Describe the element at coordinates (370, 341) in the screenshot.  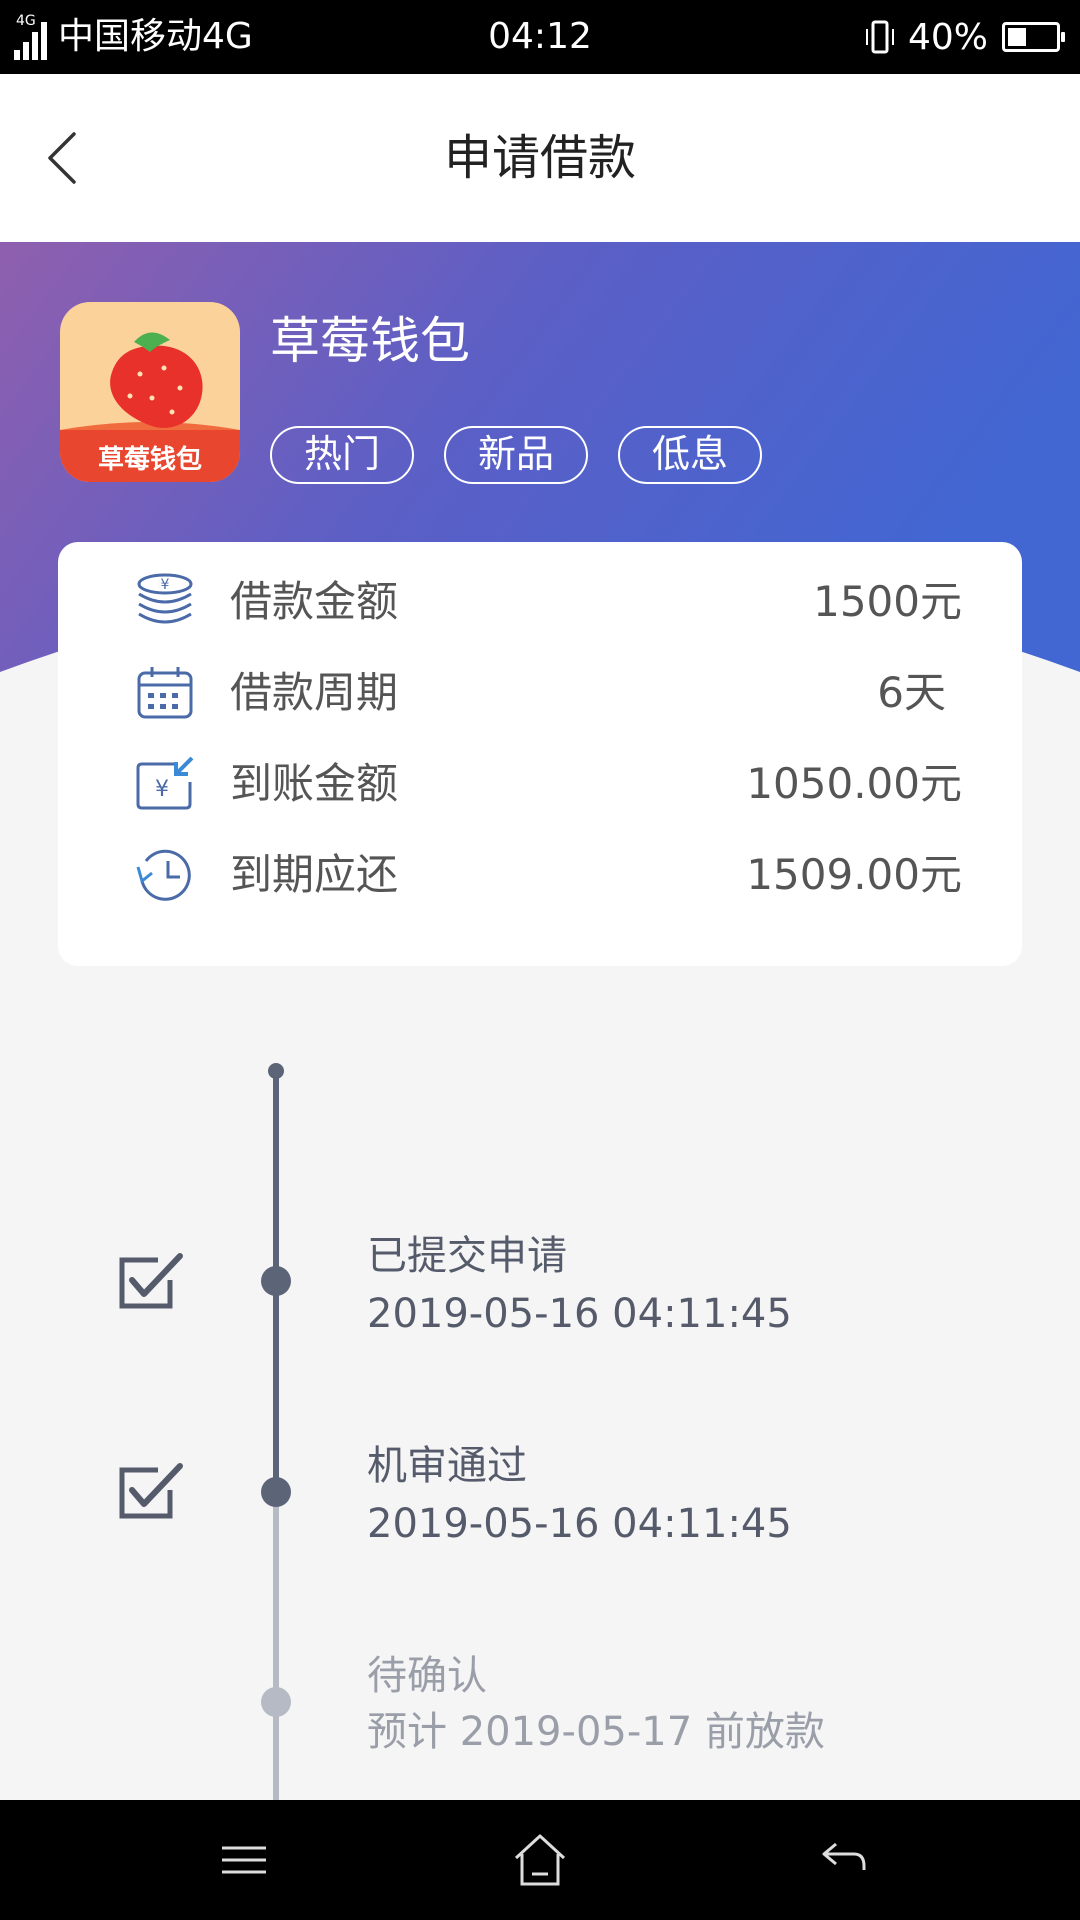
I see `app-name: 草莓钱包` at that location.